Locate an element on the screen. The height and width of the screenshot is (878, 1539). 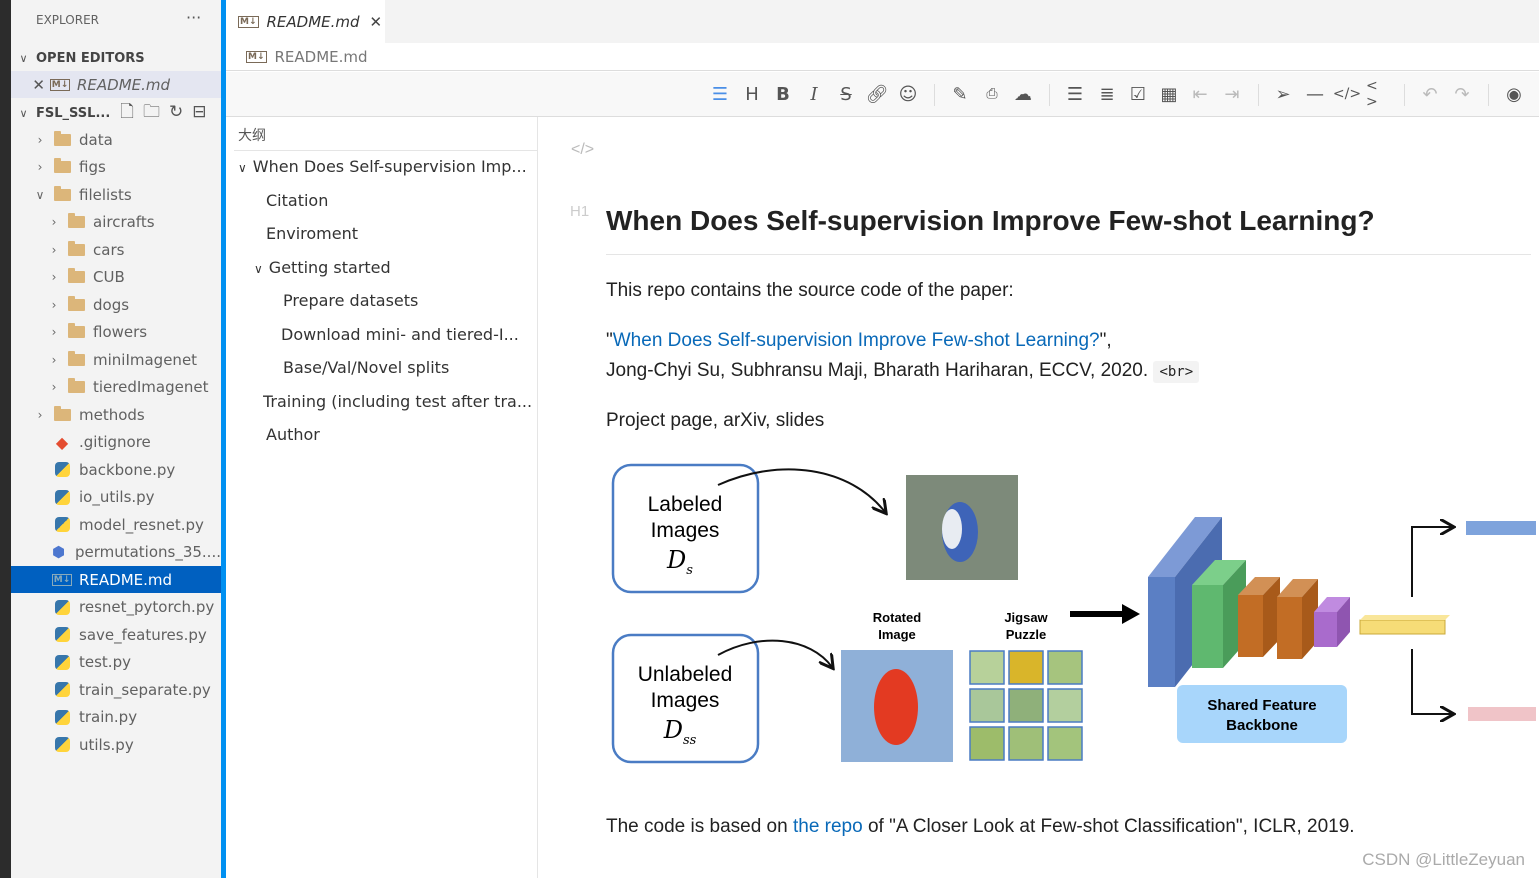
upload-icon: ☁ is located at coordinates (1023, 94).